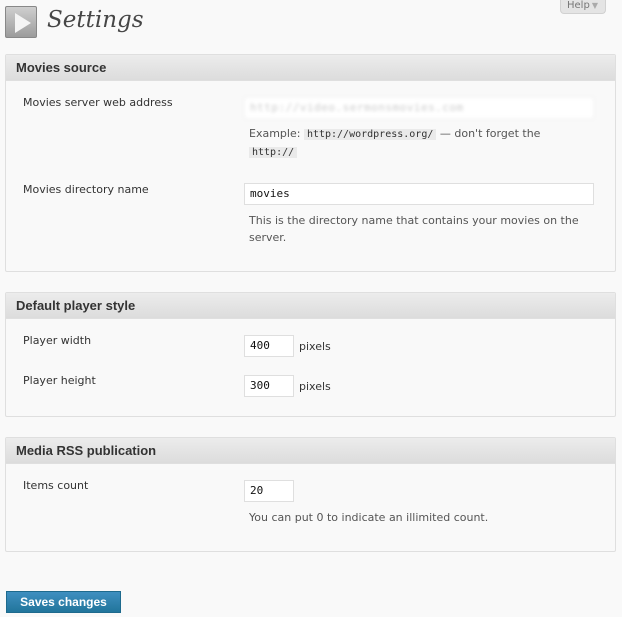 The height and width of the screenshot is (617, 622). What do you see at coordinates (86, 189) in the screenshot?
I see `directory-name-label: Movies directory name` at bounding box center [86, 189].